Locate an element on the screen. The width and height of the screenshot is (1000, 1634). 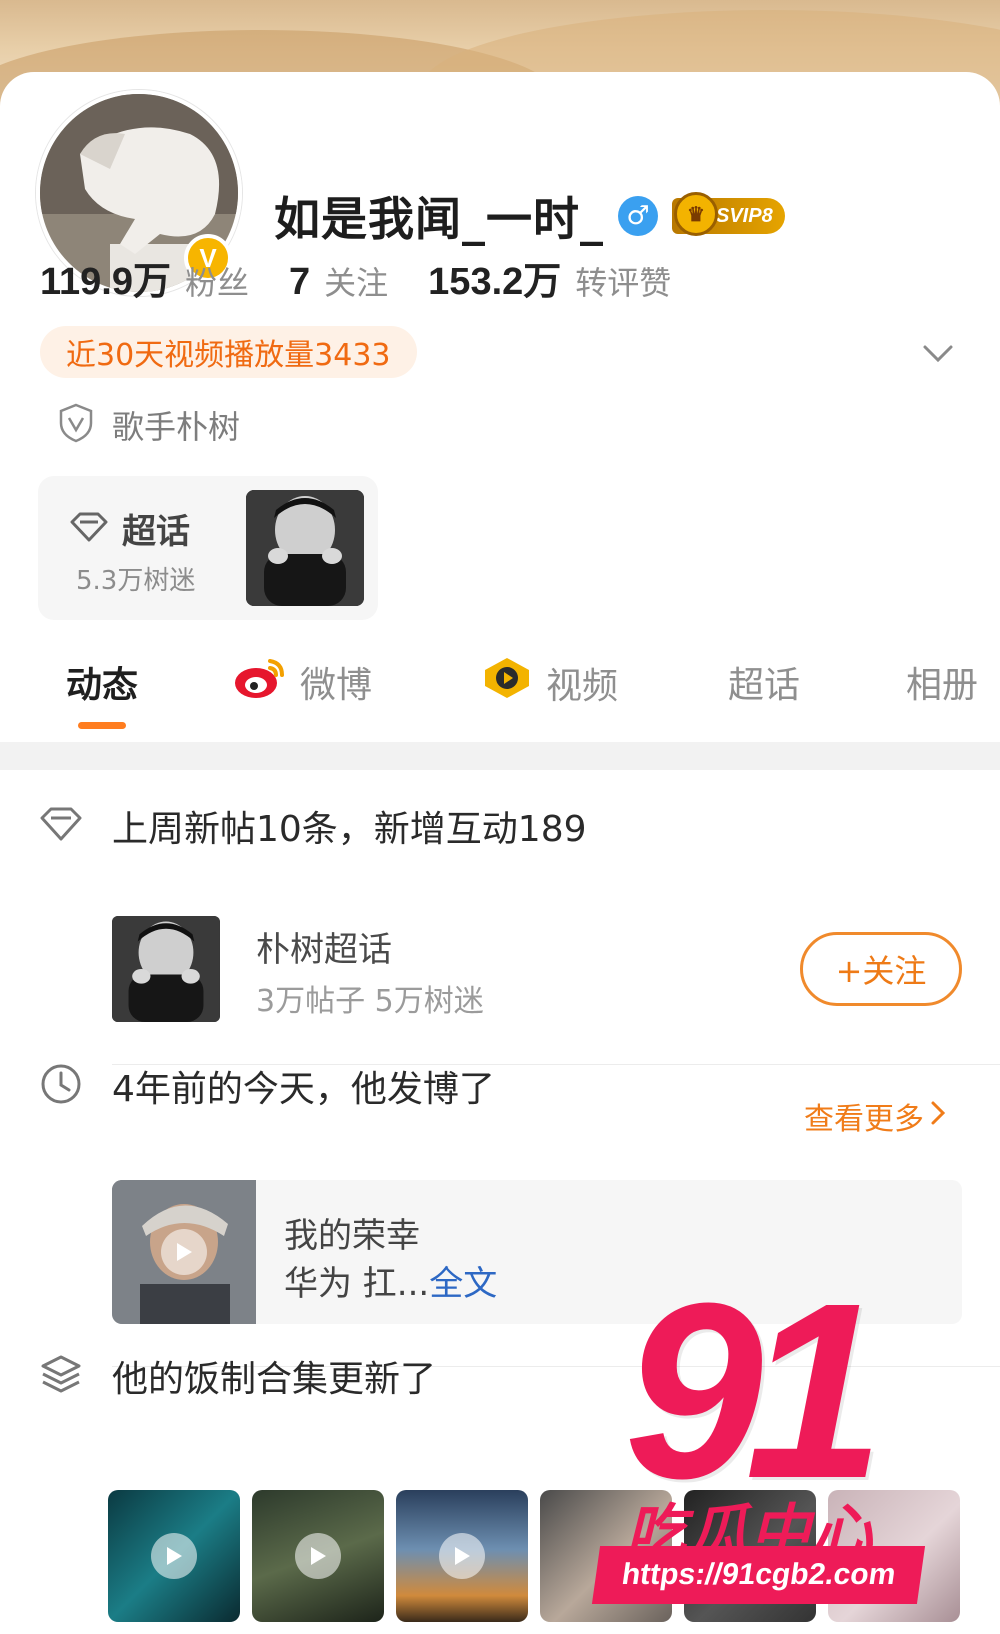
stat-interactions: 153.2万 转评赞 is located at coordinates (549, 277).